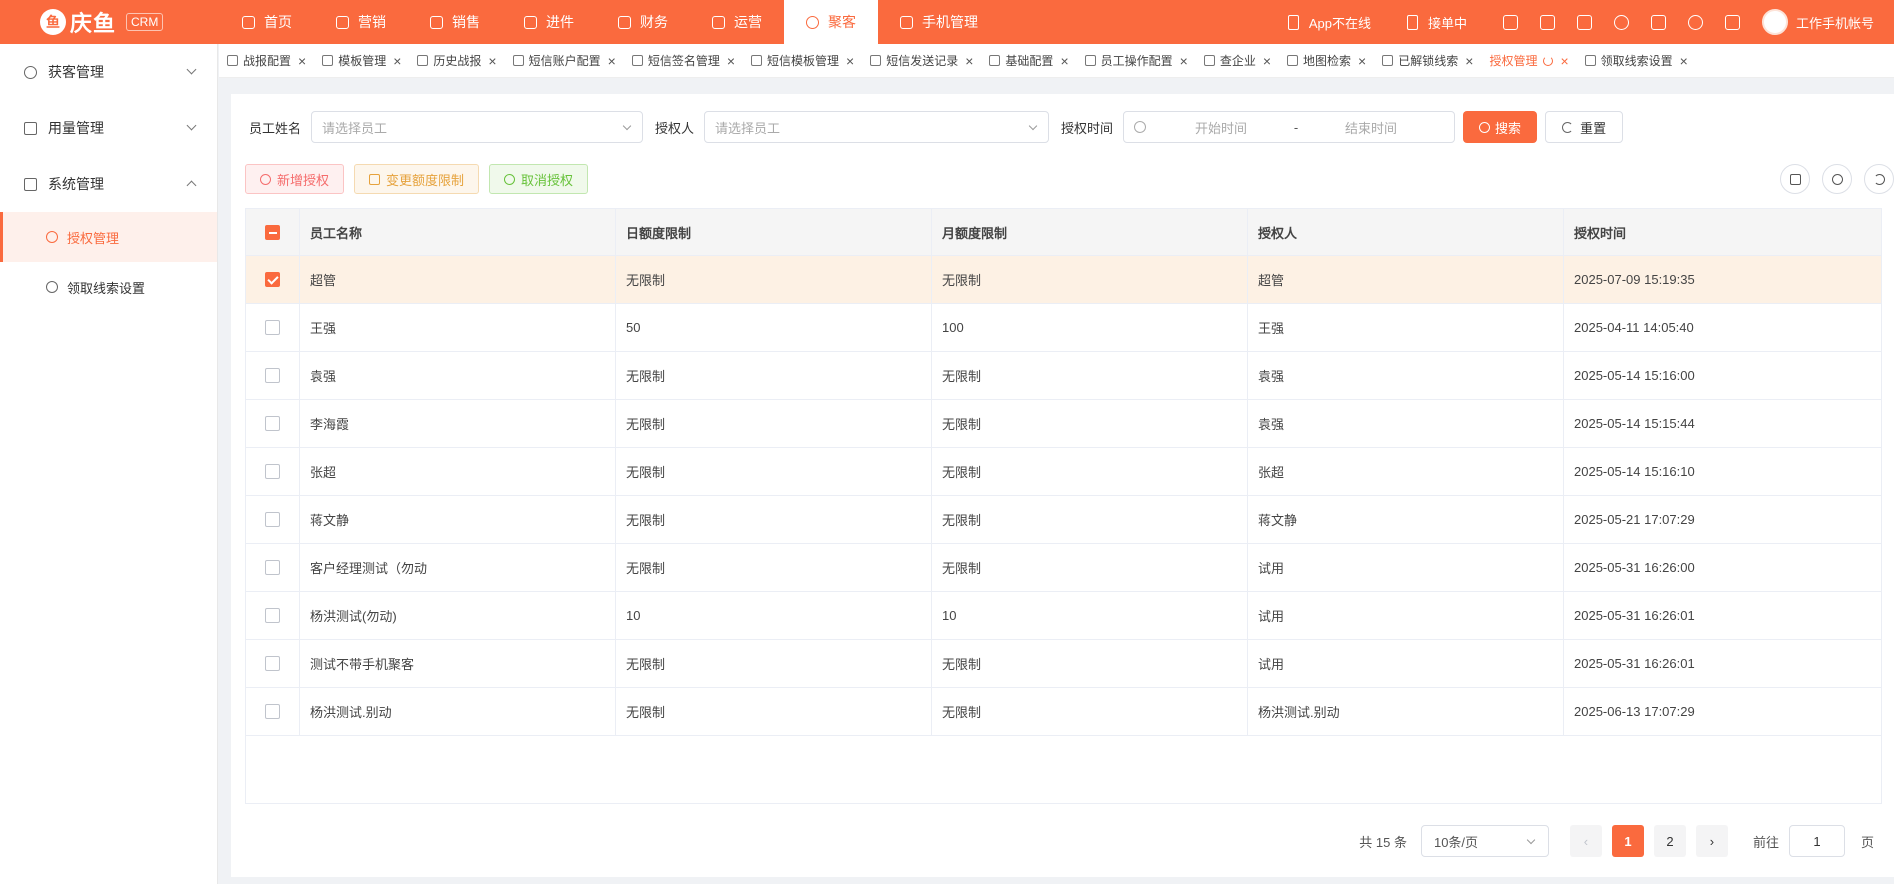 The image size is (1894, 884). Describe the element at coordinates (1063, 328) in the screenshot. I see `table-row: 王强 50 100 王强 2025-04-11 14:05:40` at that location.